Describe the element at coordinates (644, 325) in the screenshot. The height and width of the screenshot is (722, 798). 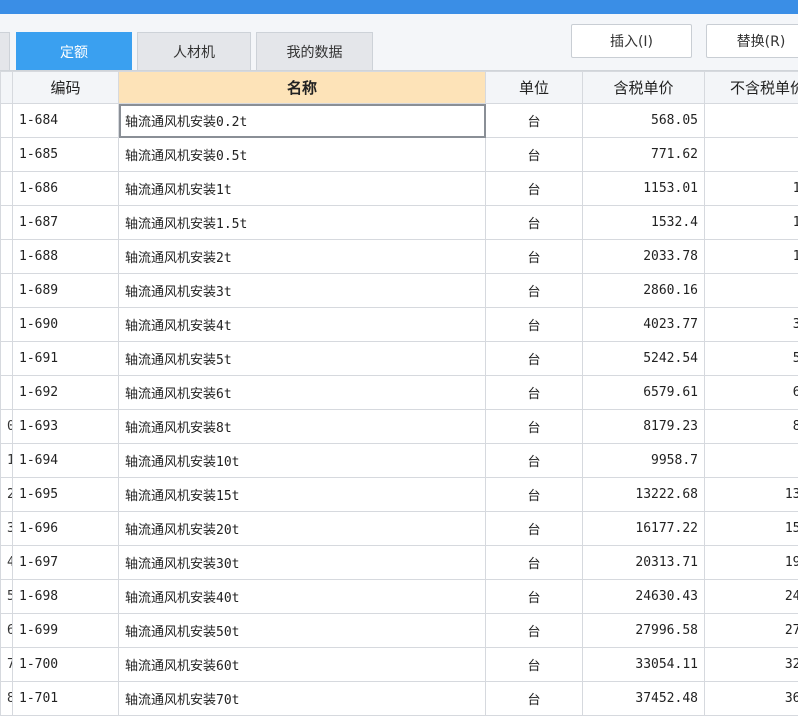
I see `price-tax-cell: 4023.77` at that location.